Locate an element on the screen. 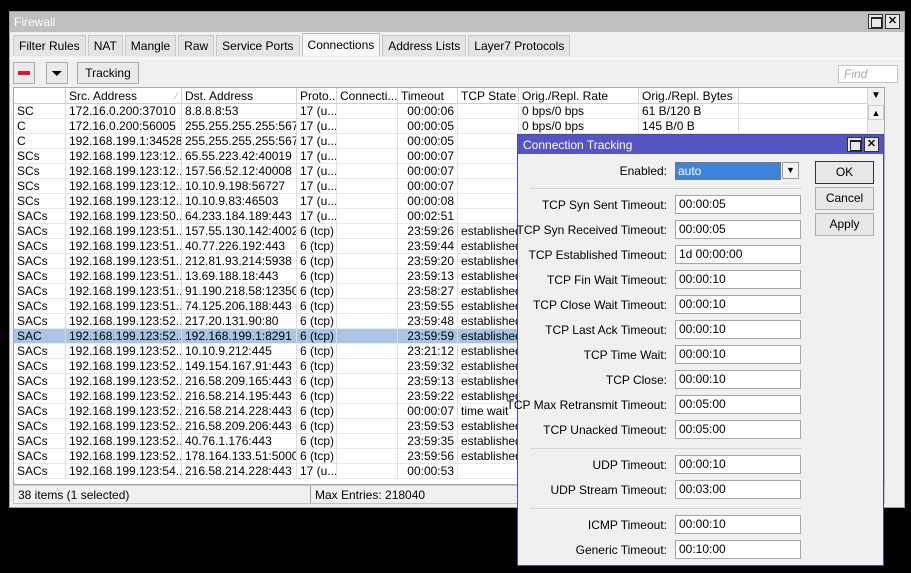 Image resolution: width=911 pixels, height=573 pixels. col-flags is located at coordinates (40, 96).